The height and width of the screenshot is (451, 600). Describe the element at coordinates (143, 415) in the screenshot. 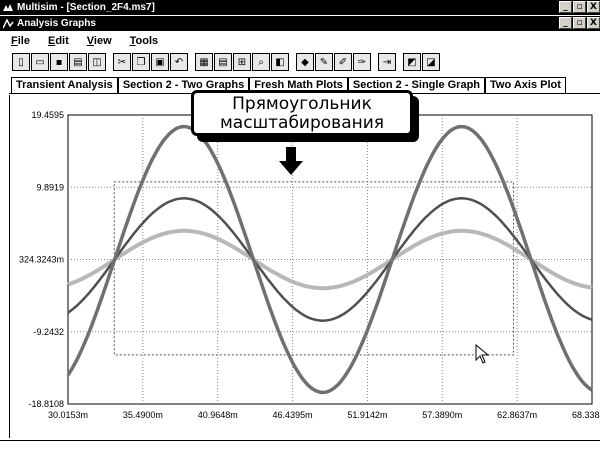

I see `x-tick-label: 35.4900m` at that location.